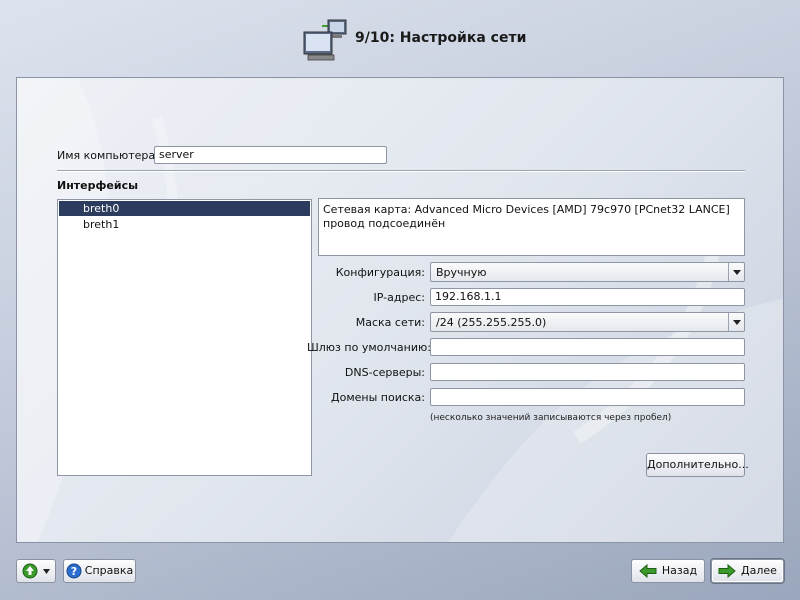 The image size is (800, 600). Describe the element at coordinates (759, 570) in the screenshot. I see `next-button-label: Далее` at that location.